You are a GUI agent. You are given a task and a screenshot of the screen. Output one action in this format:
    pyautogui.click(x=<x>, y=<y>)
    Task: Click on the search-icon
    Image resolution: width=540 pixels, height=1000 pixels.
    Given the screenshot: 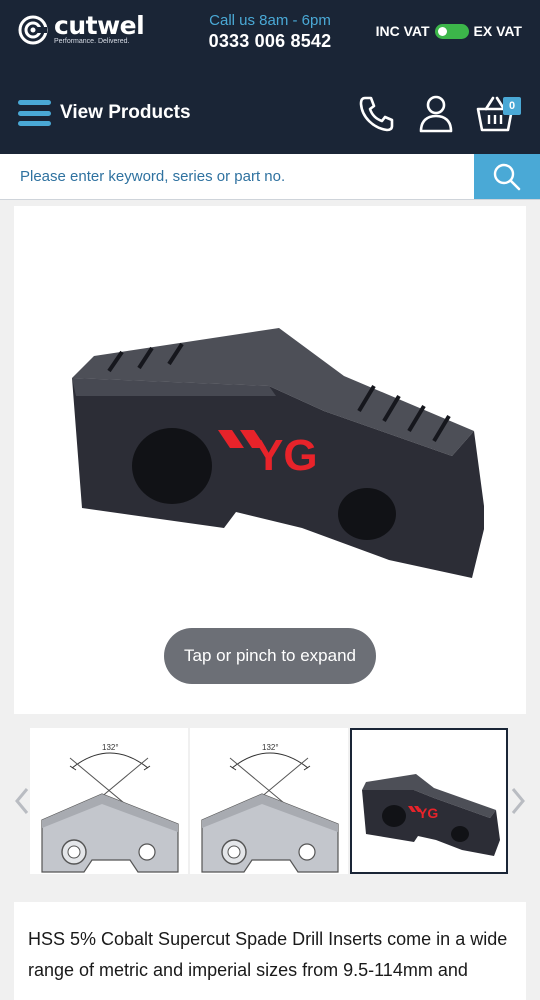 What is the action you would take?
    pyautogui.click(x=507, y=176)
    